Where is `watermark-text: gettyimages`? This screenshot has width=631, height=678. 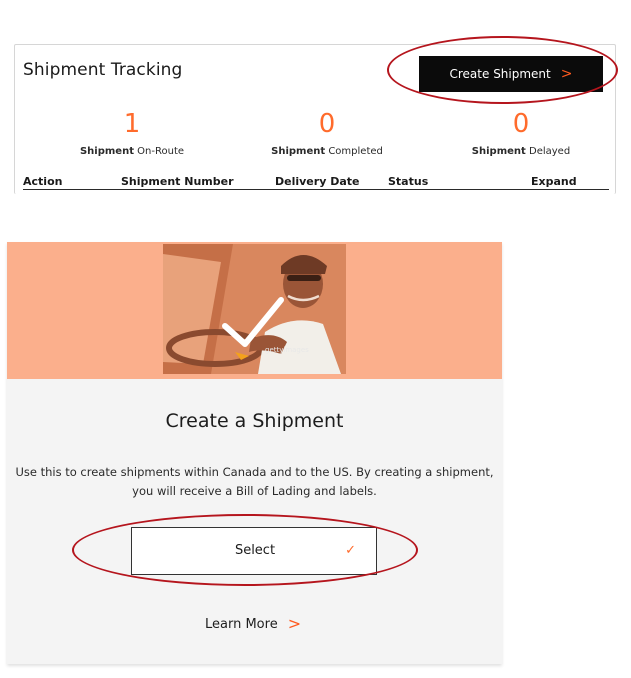
watermark-text: gettyimages is located at coordinates (287, 350).